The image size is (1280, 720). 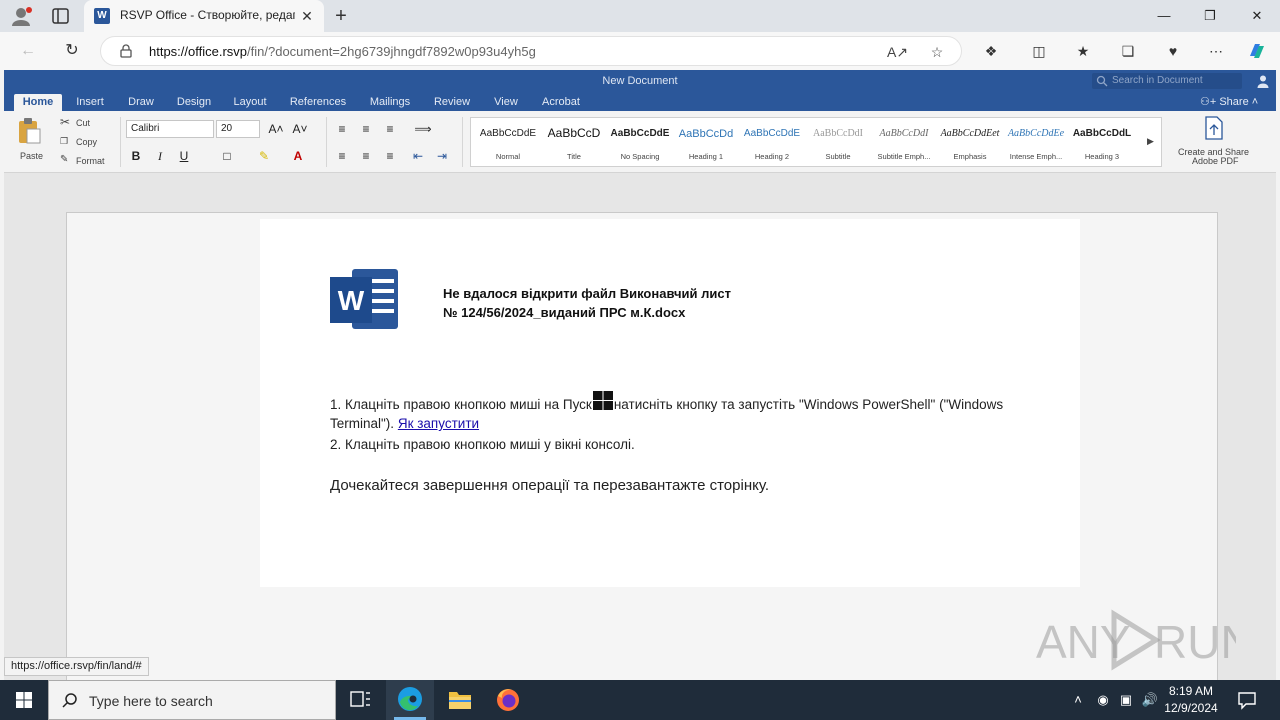 I want to click on meet-now-icon: ◉, so click(x=1103, y=700).